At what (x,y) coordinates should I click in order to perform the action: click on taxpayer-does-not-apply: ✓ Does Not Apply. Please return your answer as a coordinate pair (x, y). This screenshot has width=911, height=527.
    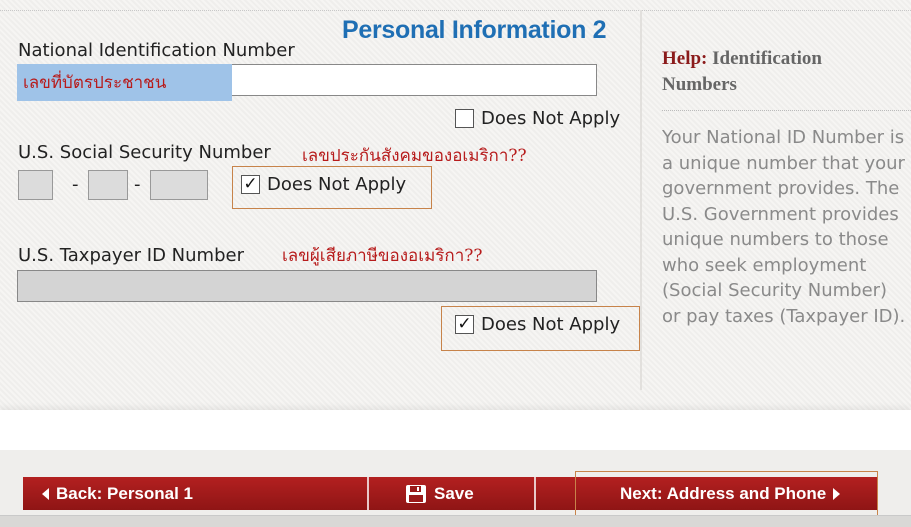
    Looking at the image, I should click on (537, 324).